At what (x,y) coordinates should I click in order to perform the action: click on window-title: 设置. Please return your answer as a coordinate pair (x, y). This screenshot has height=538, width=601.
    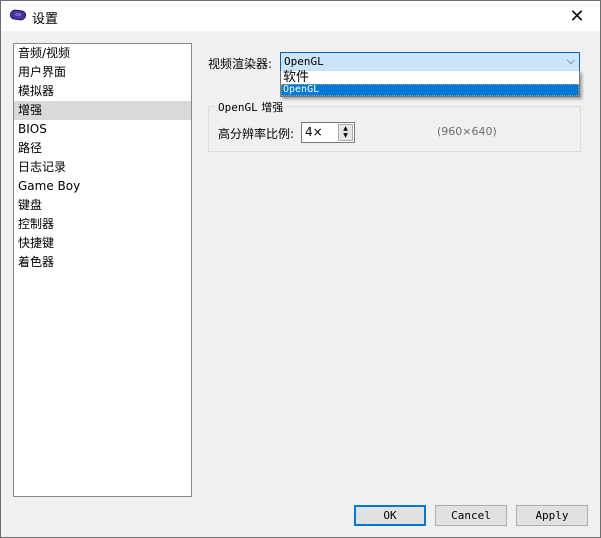
    Looking at the image, I should click on (45, 19).